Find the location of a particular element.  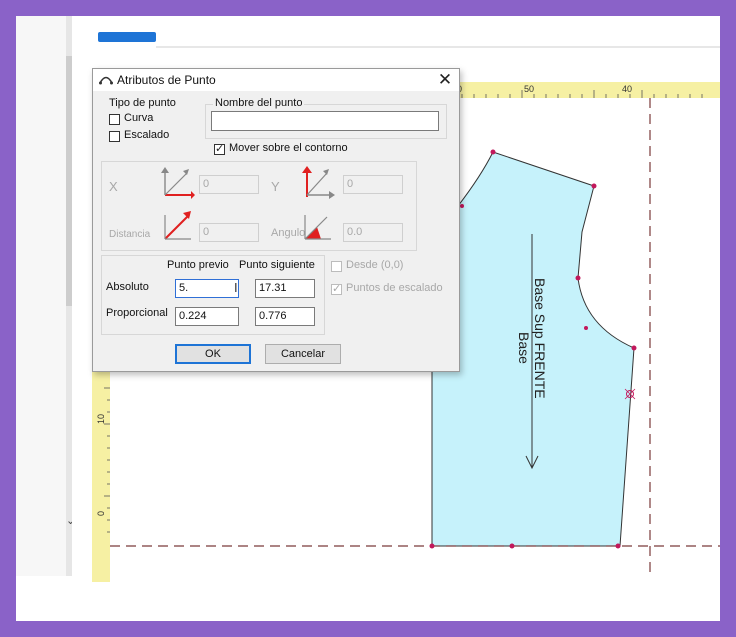

ruler-label-0: 0 is located at coordinates (101, 513).